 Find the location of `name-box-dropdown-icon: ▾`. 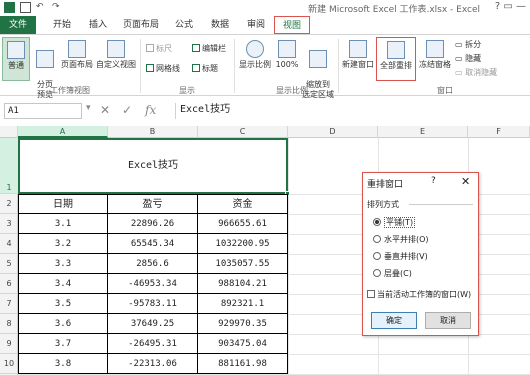

name-box-dropdown-icon: ▾ is located at coordinates (88, 108).